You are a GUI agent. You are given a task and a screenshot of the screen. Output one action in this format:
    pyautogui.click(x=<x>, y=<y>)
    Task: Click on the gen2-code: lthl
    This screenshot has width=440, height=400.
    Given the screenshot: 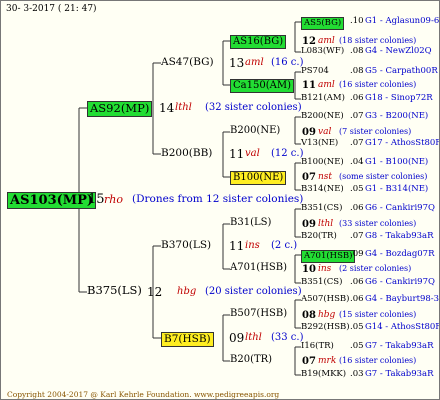 What is the action you would take?
    pyautogui.click(x=253, y=337)
    